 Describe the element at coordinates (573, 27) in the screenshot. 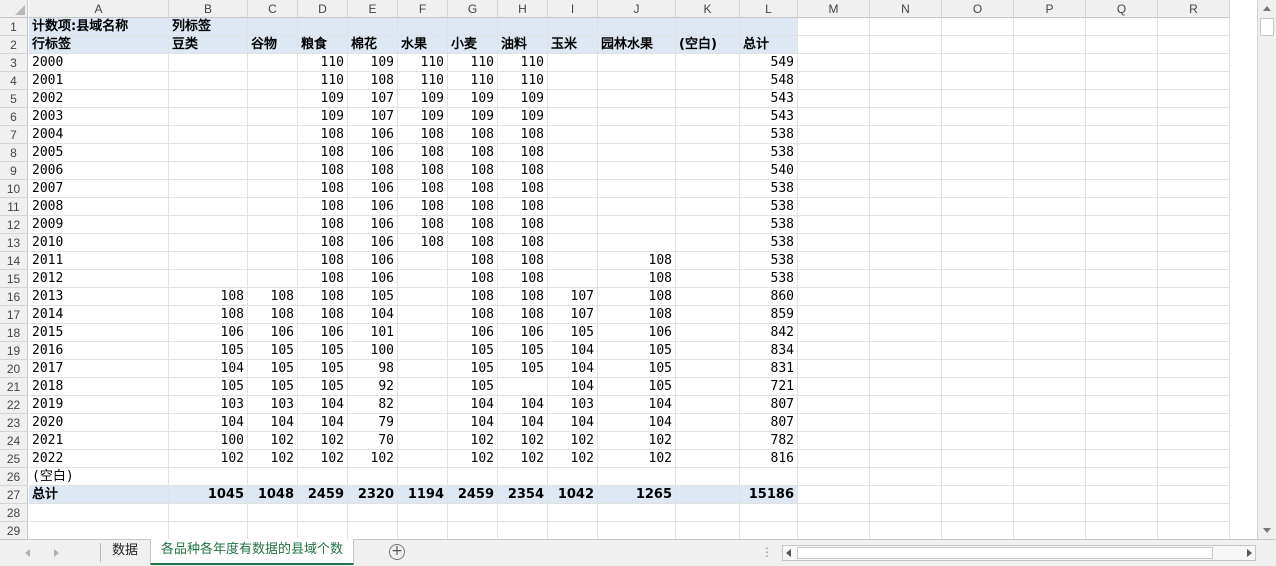

I see `pivot-header-cell` at that location.